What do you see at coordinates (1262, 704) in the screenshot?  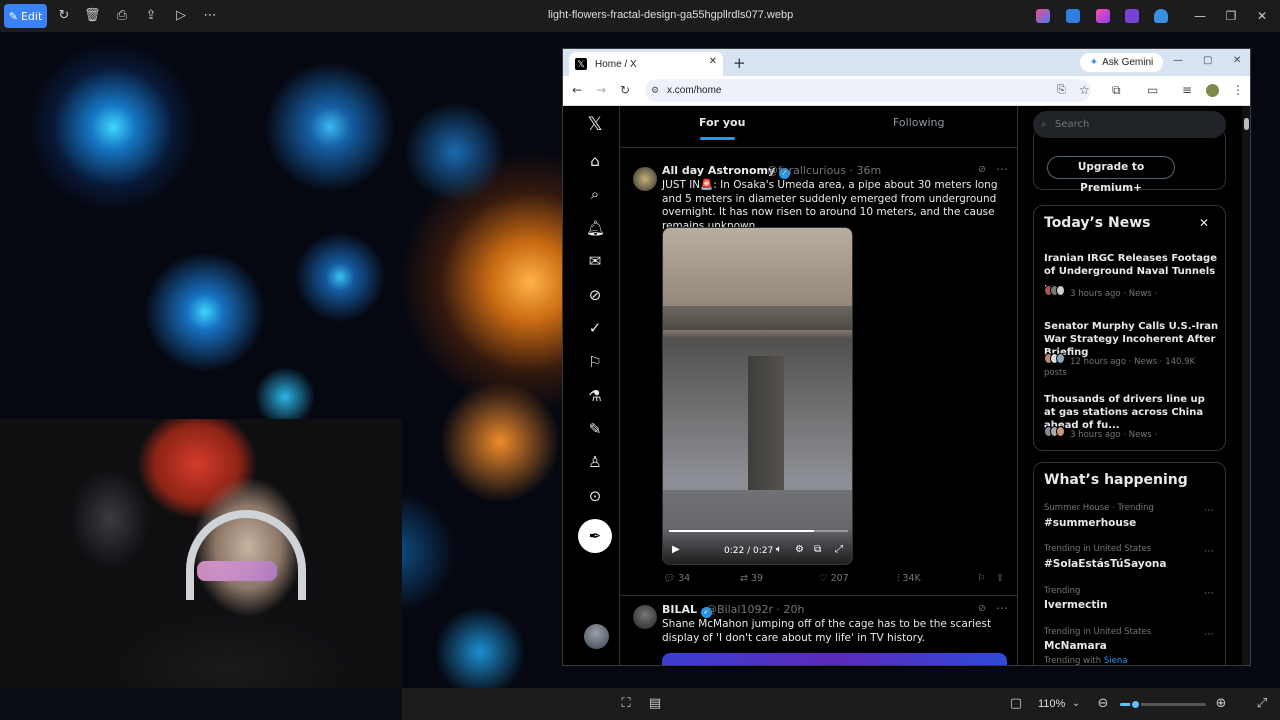 I see `fullscreen-icon: ⤢` at bounding box center [1262, 704].